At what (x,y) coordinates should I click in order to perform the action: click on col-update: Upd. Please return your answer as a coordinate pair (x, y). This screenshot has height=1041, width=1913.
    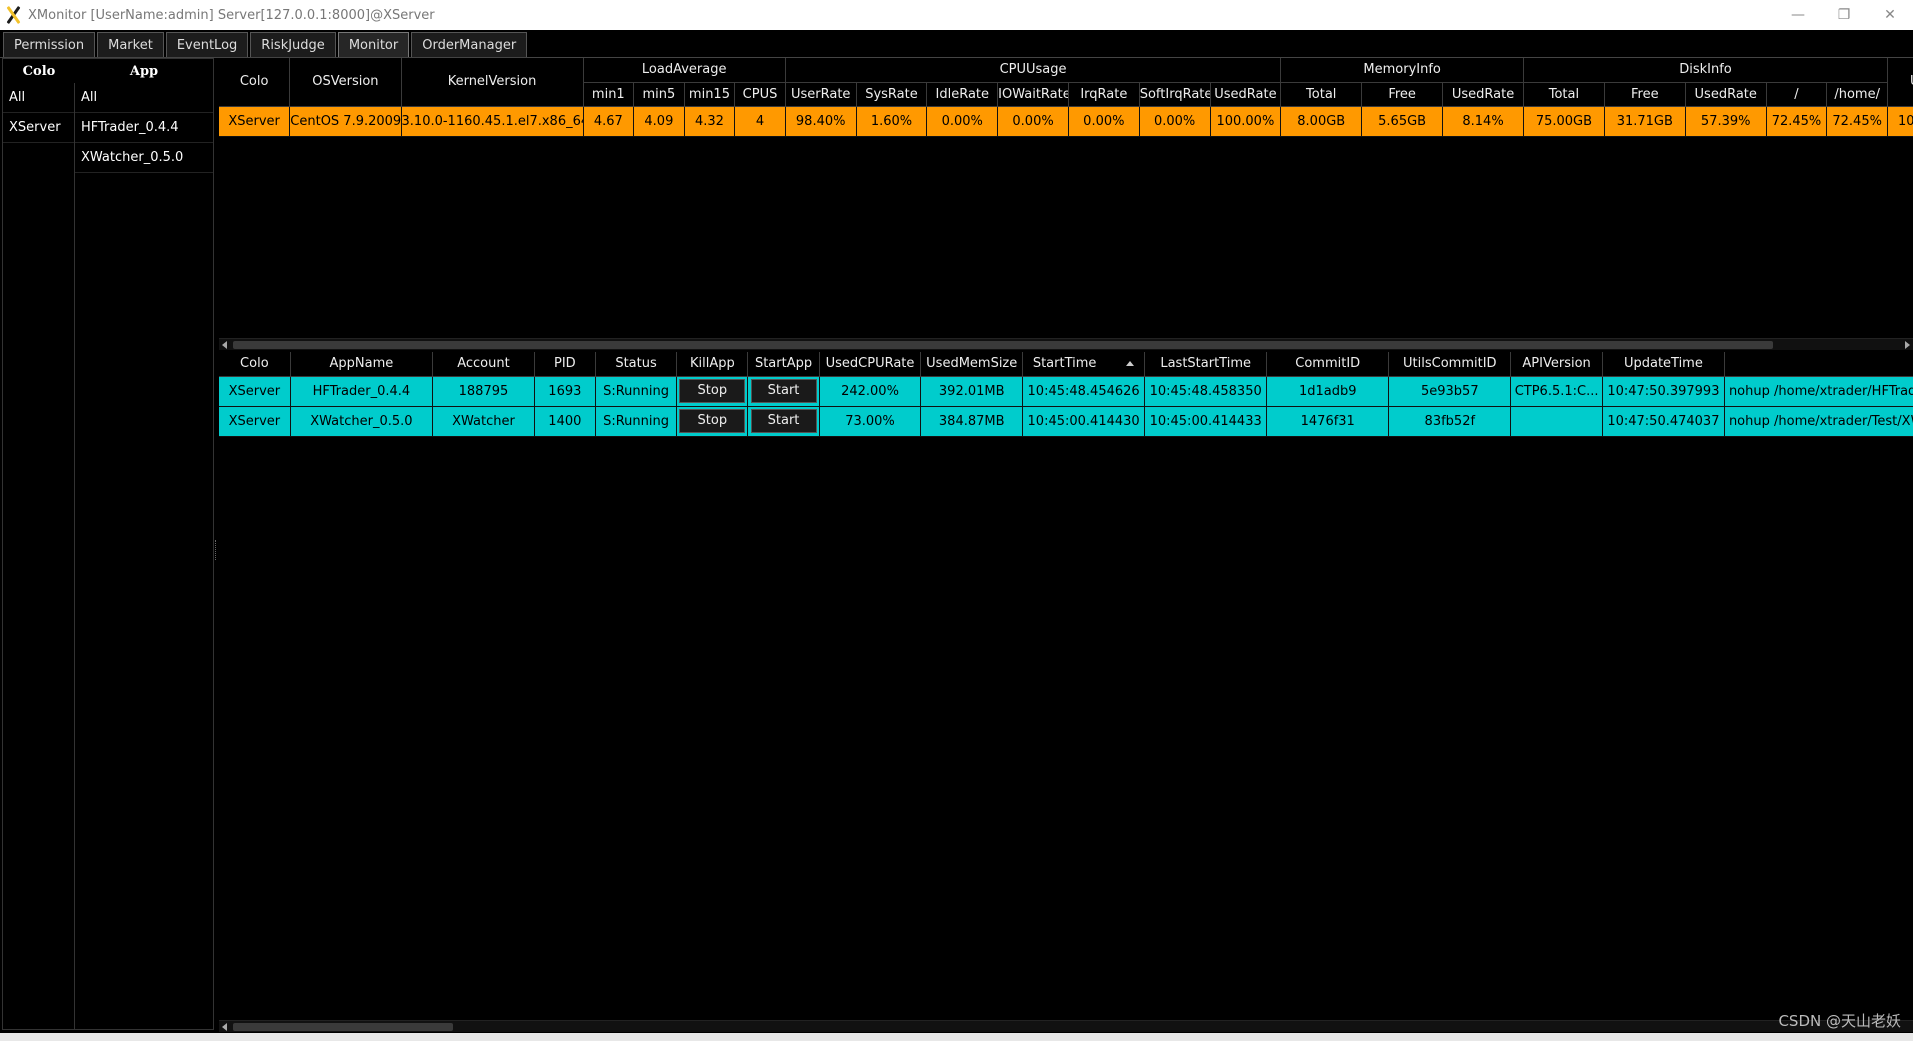
    Looking at the image, I should click on (1900, 82).